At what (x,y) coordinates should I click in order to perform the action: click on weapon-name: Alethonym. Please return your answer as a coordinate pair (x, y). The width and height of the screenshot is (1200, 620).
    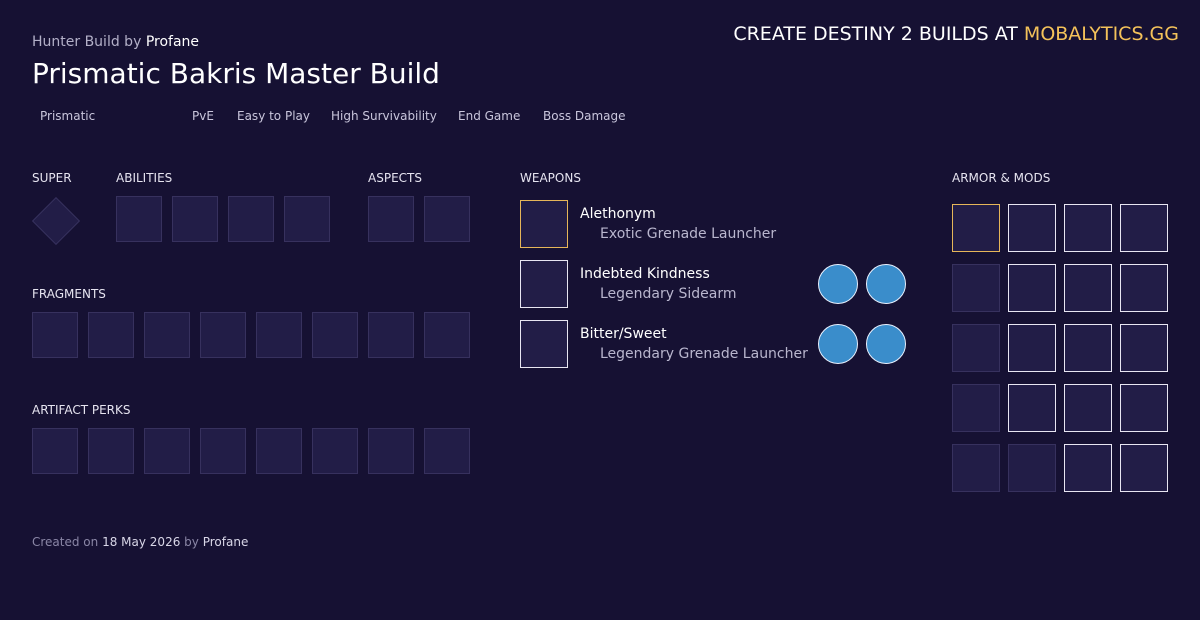
    Looking at the image, I should click on (618, 214).